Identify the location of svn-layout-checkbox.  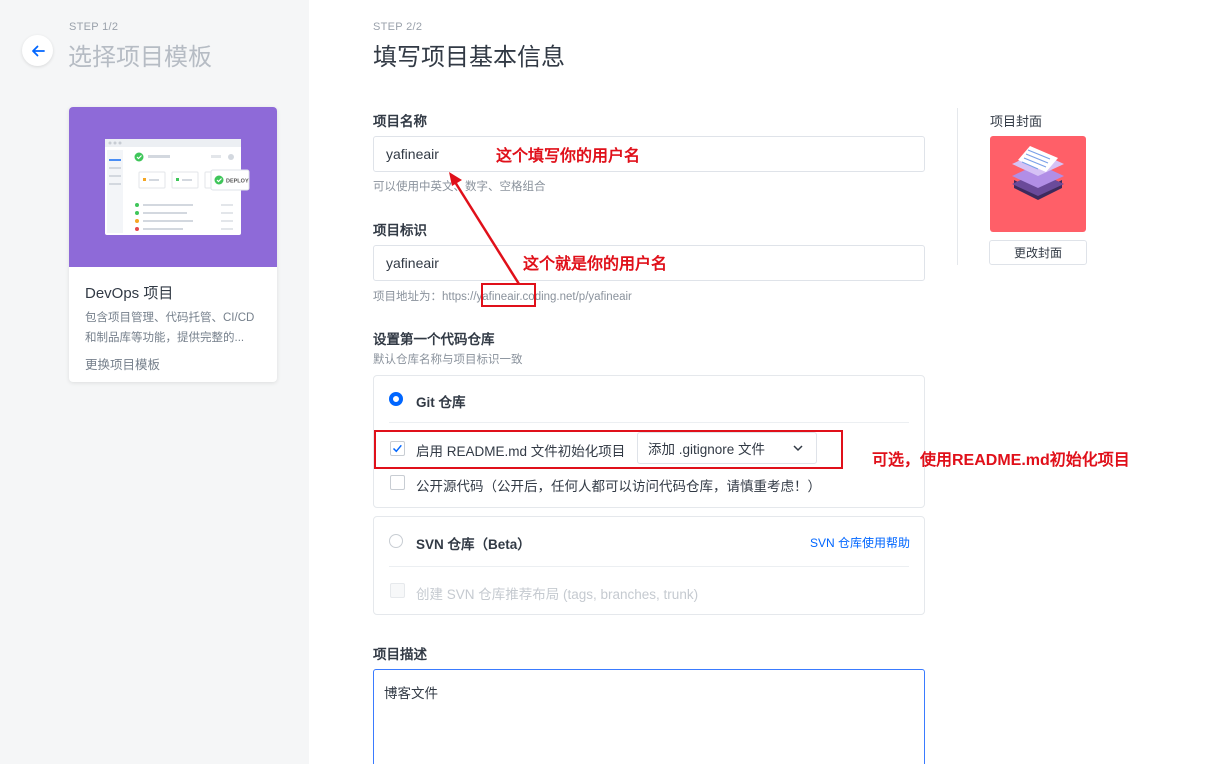
(397, 590).